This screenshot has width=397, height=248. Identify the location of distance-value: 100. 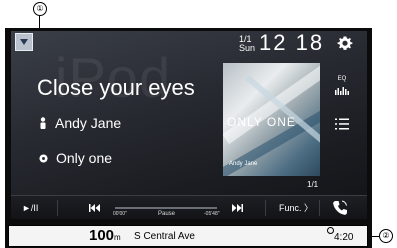
(102, 235).